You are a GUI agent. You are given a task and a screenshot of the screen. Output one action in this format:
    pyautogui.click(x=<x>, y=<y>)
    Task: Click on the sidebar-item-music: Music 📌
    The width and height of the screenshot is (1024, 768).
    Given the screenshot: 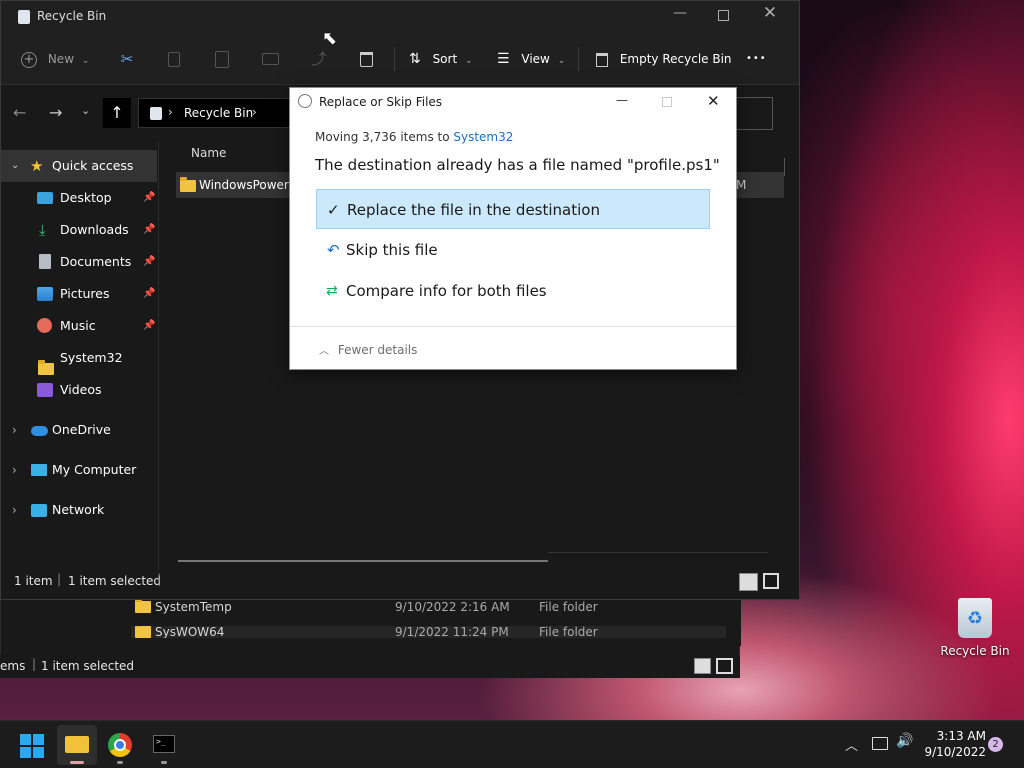 What is the action you would take?
    pyautogui.click(x=79, y=326)
    